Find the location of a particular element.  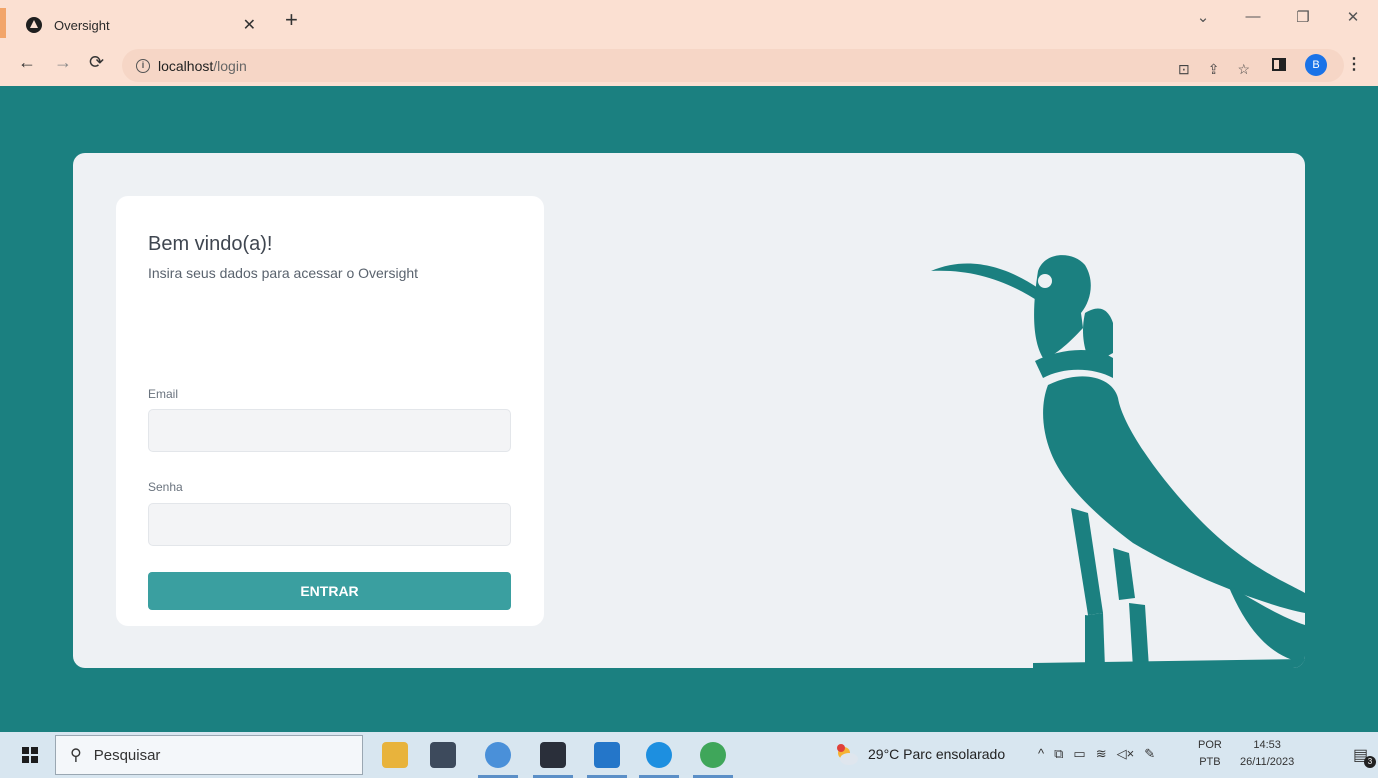

site-info-icon: i is located at coordinates (143, 65).